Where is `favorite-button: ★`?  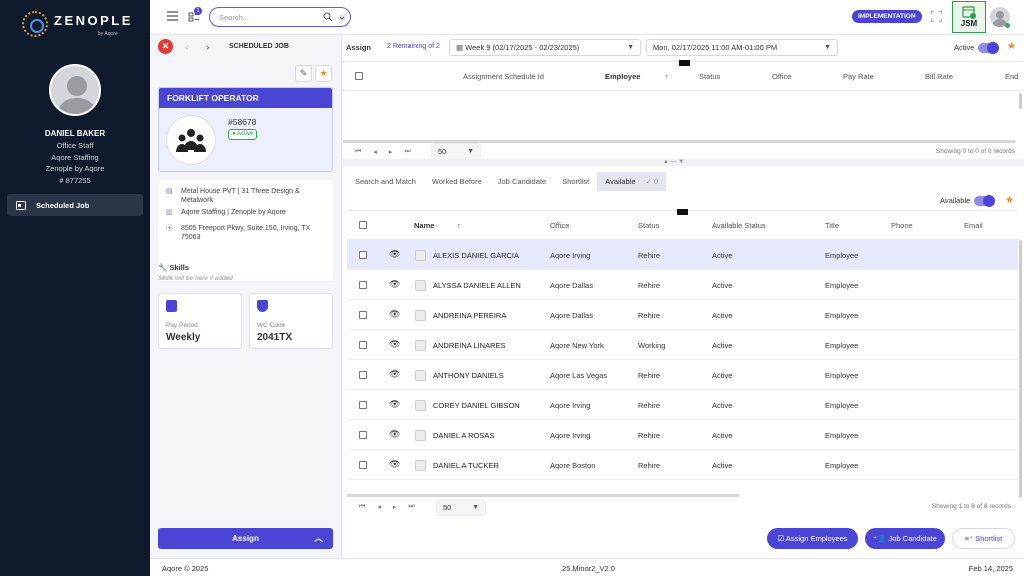
favorite-button: ★ is located at coordinates (323, 73).